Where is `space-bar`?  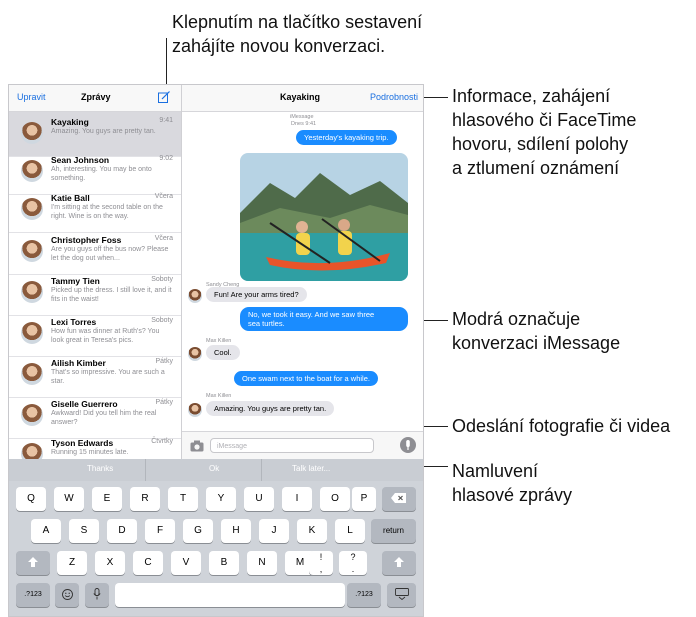
space-bar is located at coordinates (230, 595).